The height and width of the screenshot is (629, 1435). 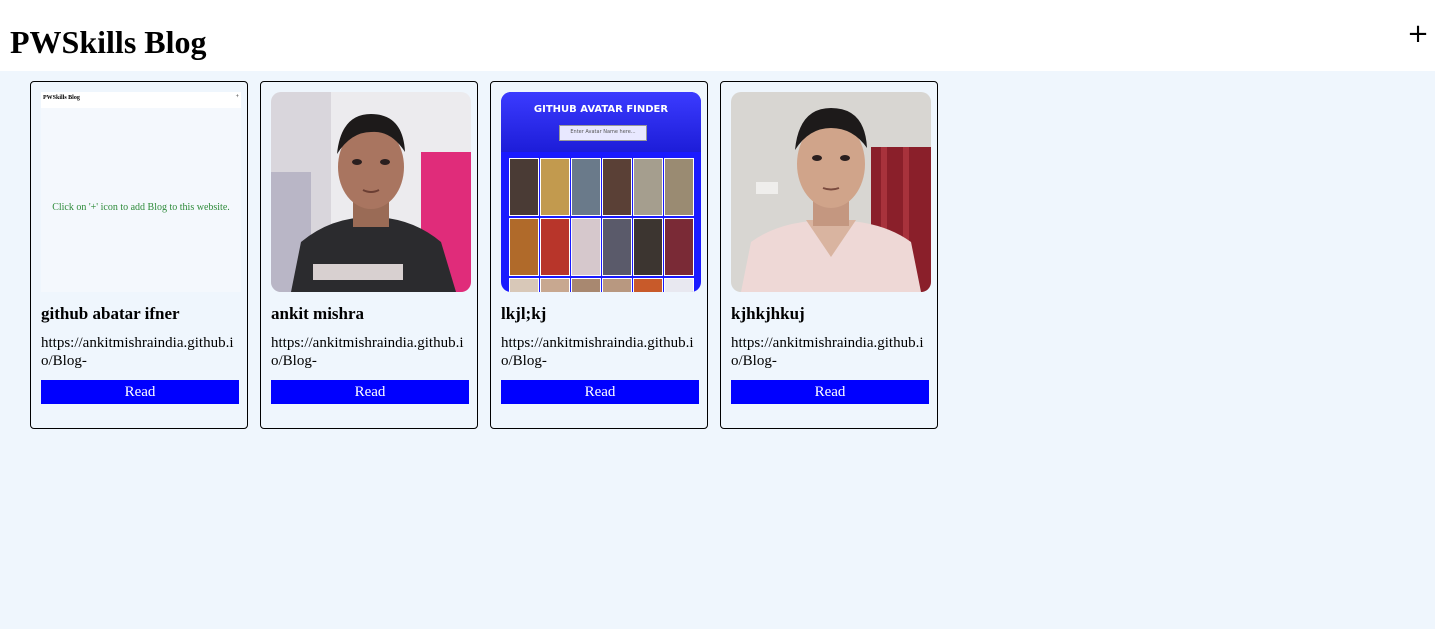 What do you see at coordinates (110, 313) in the screenshot?
I see `blog-card-title: github abatar ifner` at bounding box center [110, 313].